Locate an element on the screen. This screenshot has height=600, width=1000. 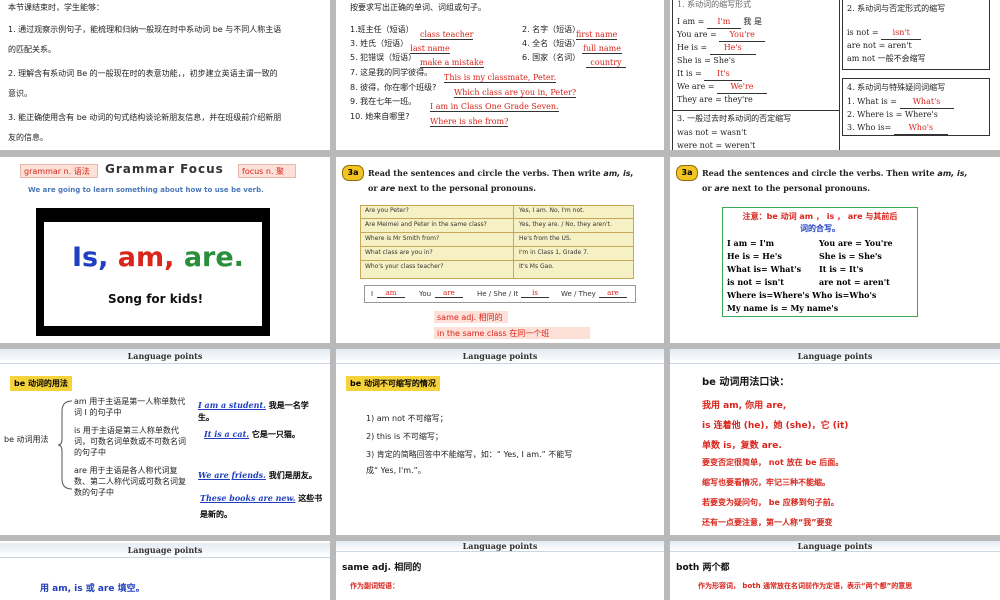
item-6: 6. 国家（名词） is located at coordinates (551, 57).